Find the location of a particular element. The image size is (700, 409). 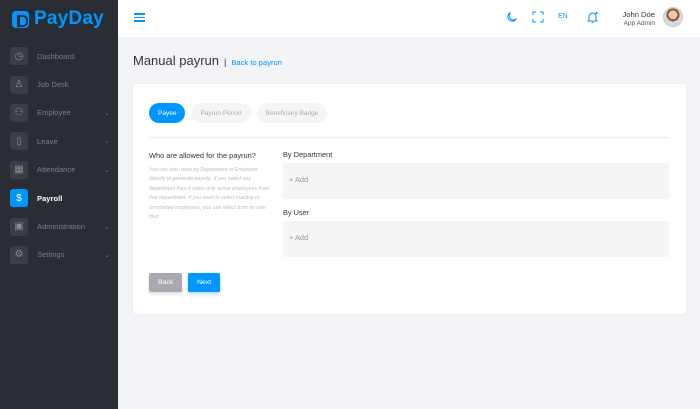

calendar-icon: ▦ is located at coordinates (19, 169).